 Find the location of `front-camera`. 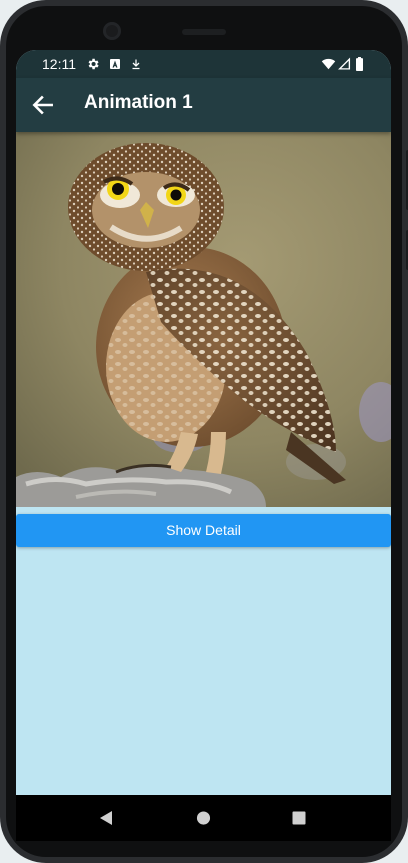

front-camera is located at coordinates (112, 31).